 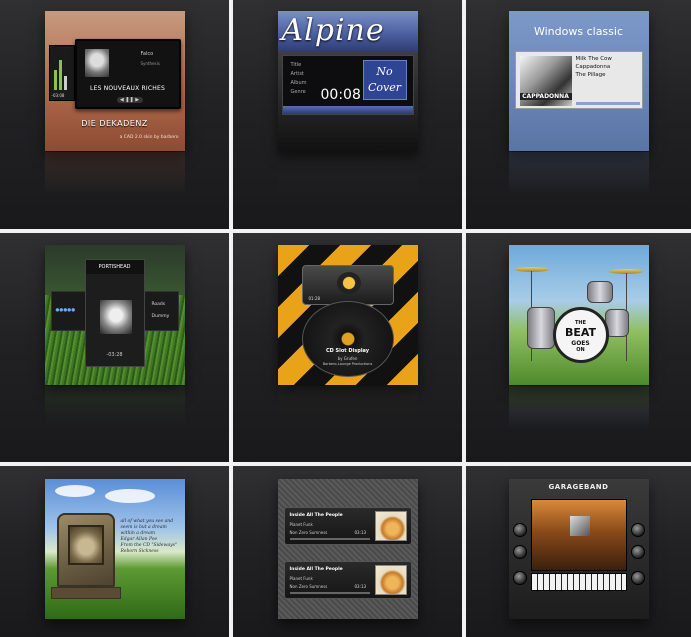 What do you see at coordinates (540, 328) in the screenshot?
I see `floor-tom` at bounding box center [540, 328].